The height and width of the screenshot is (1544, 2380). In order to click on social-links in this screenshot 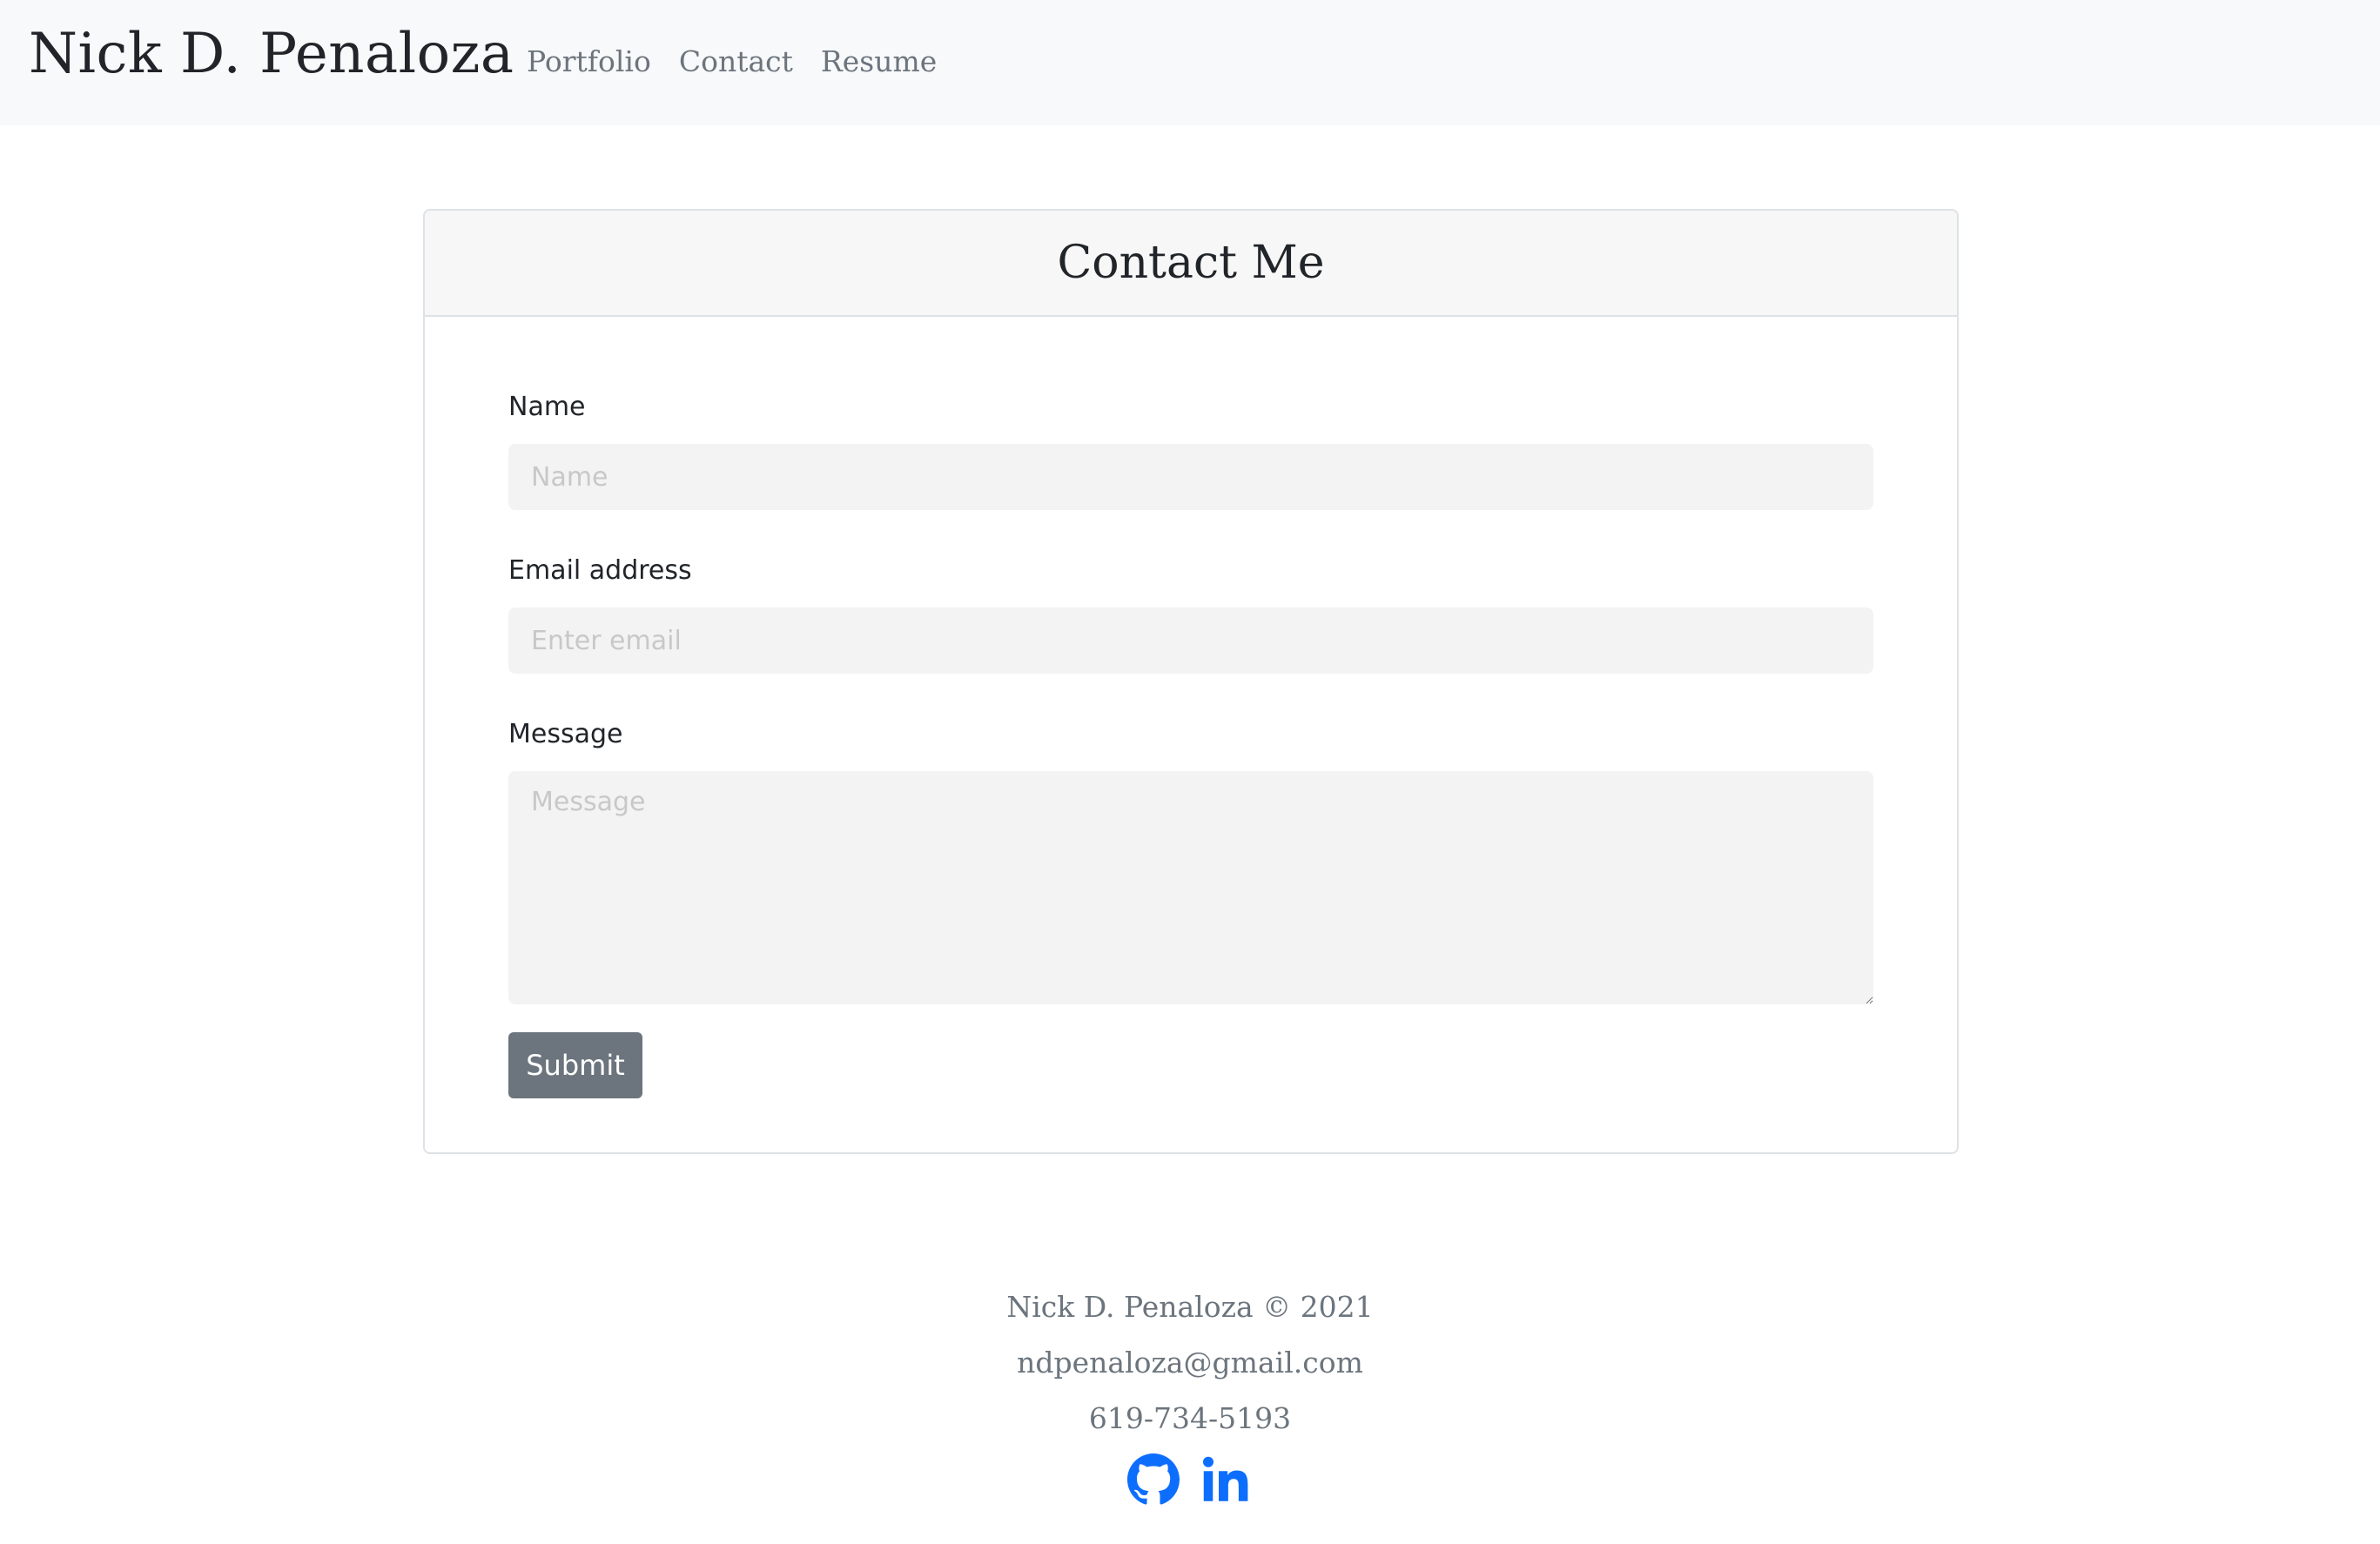, I will do `click(1190, 1480)`.